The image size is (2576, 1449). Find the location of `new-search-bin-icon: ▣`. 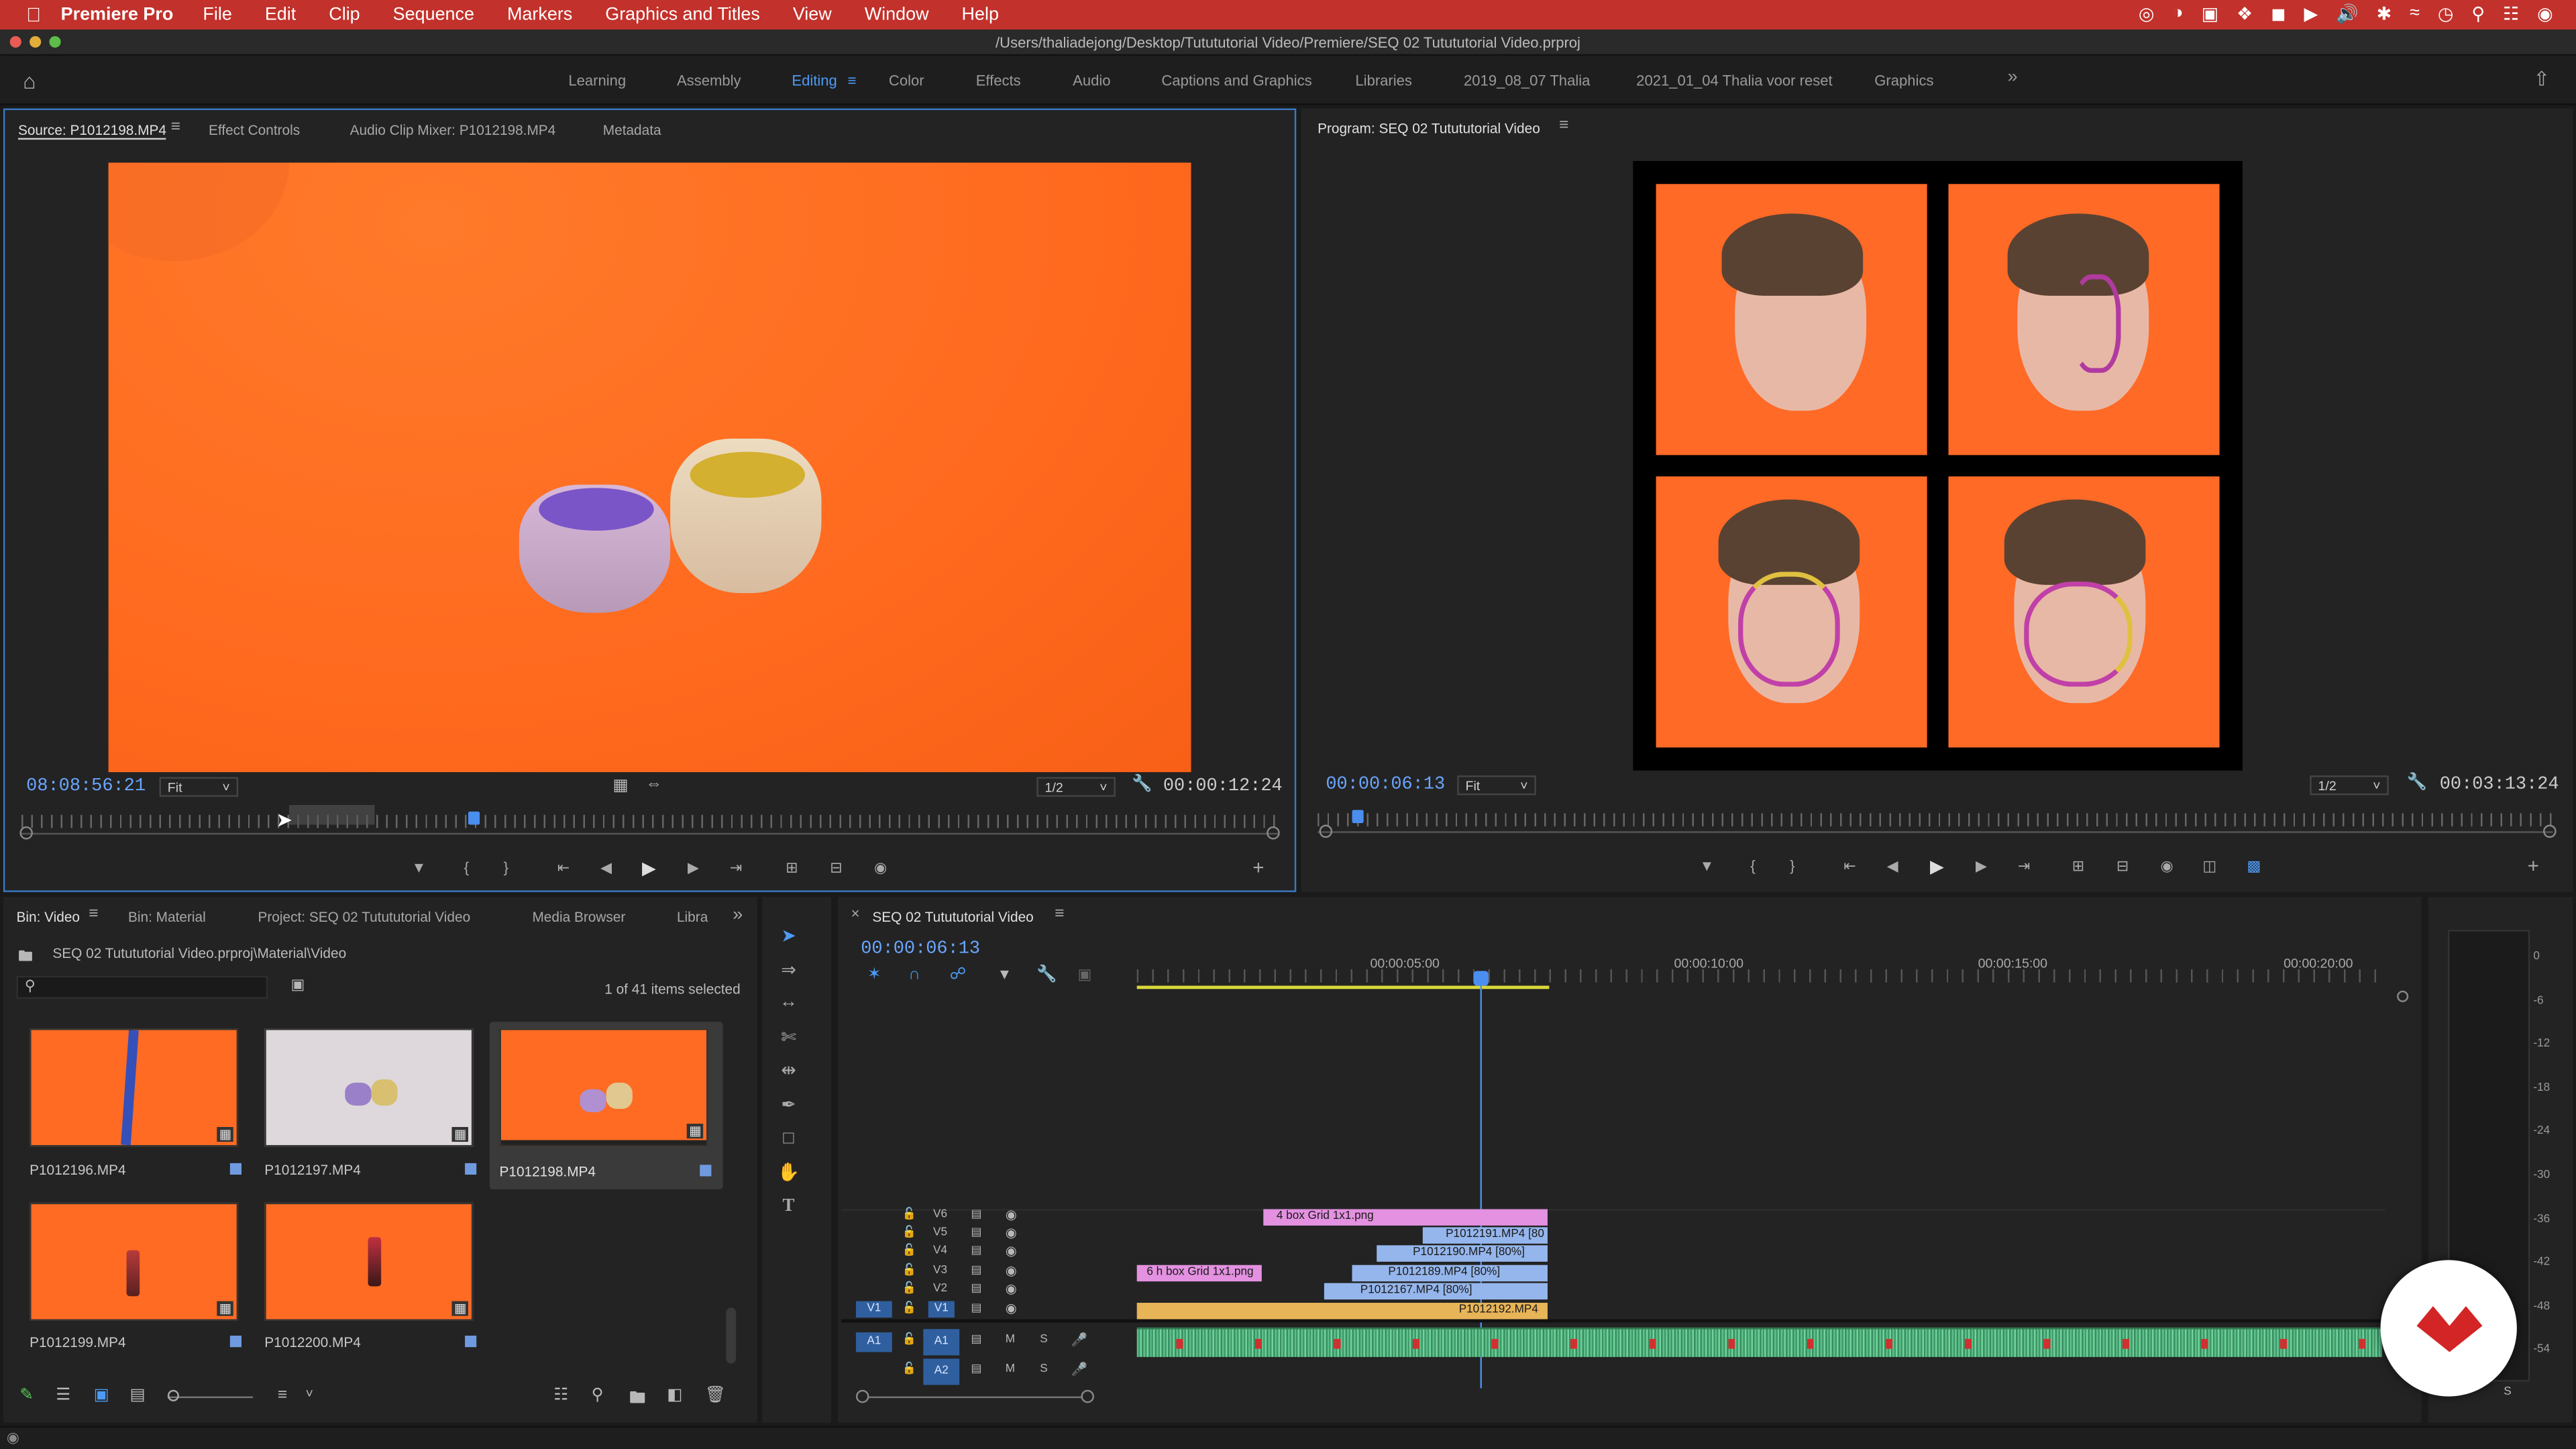

new-search-bin-icon: ▣ is located at coordinates (297, 985).